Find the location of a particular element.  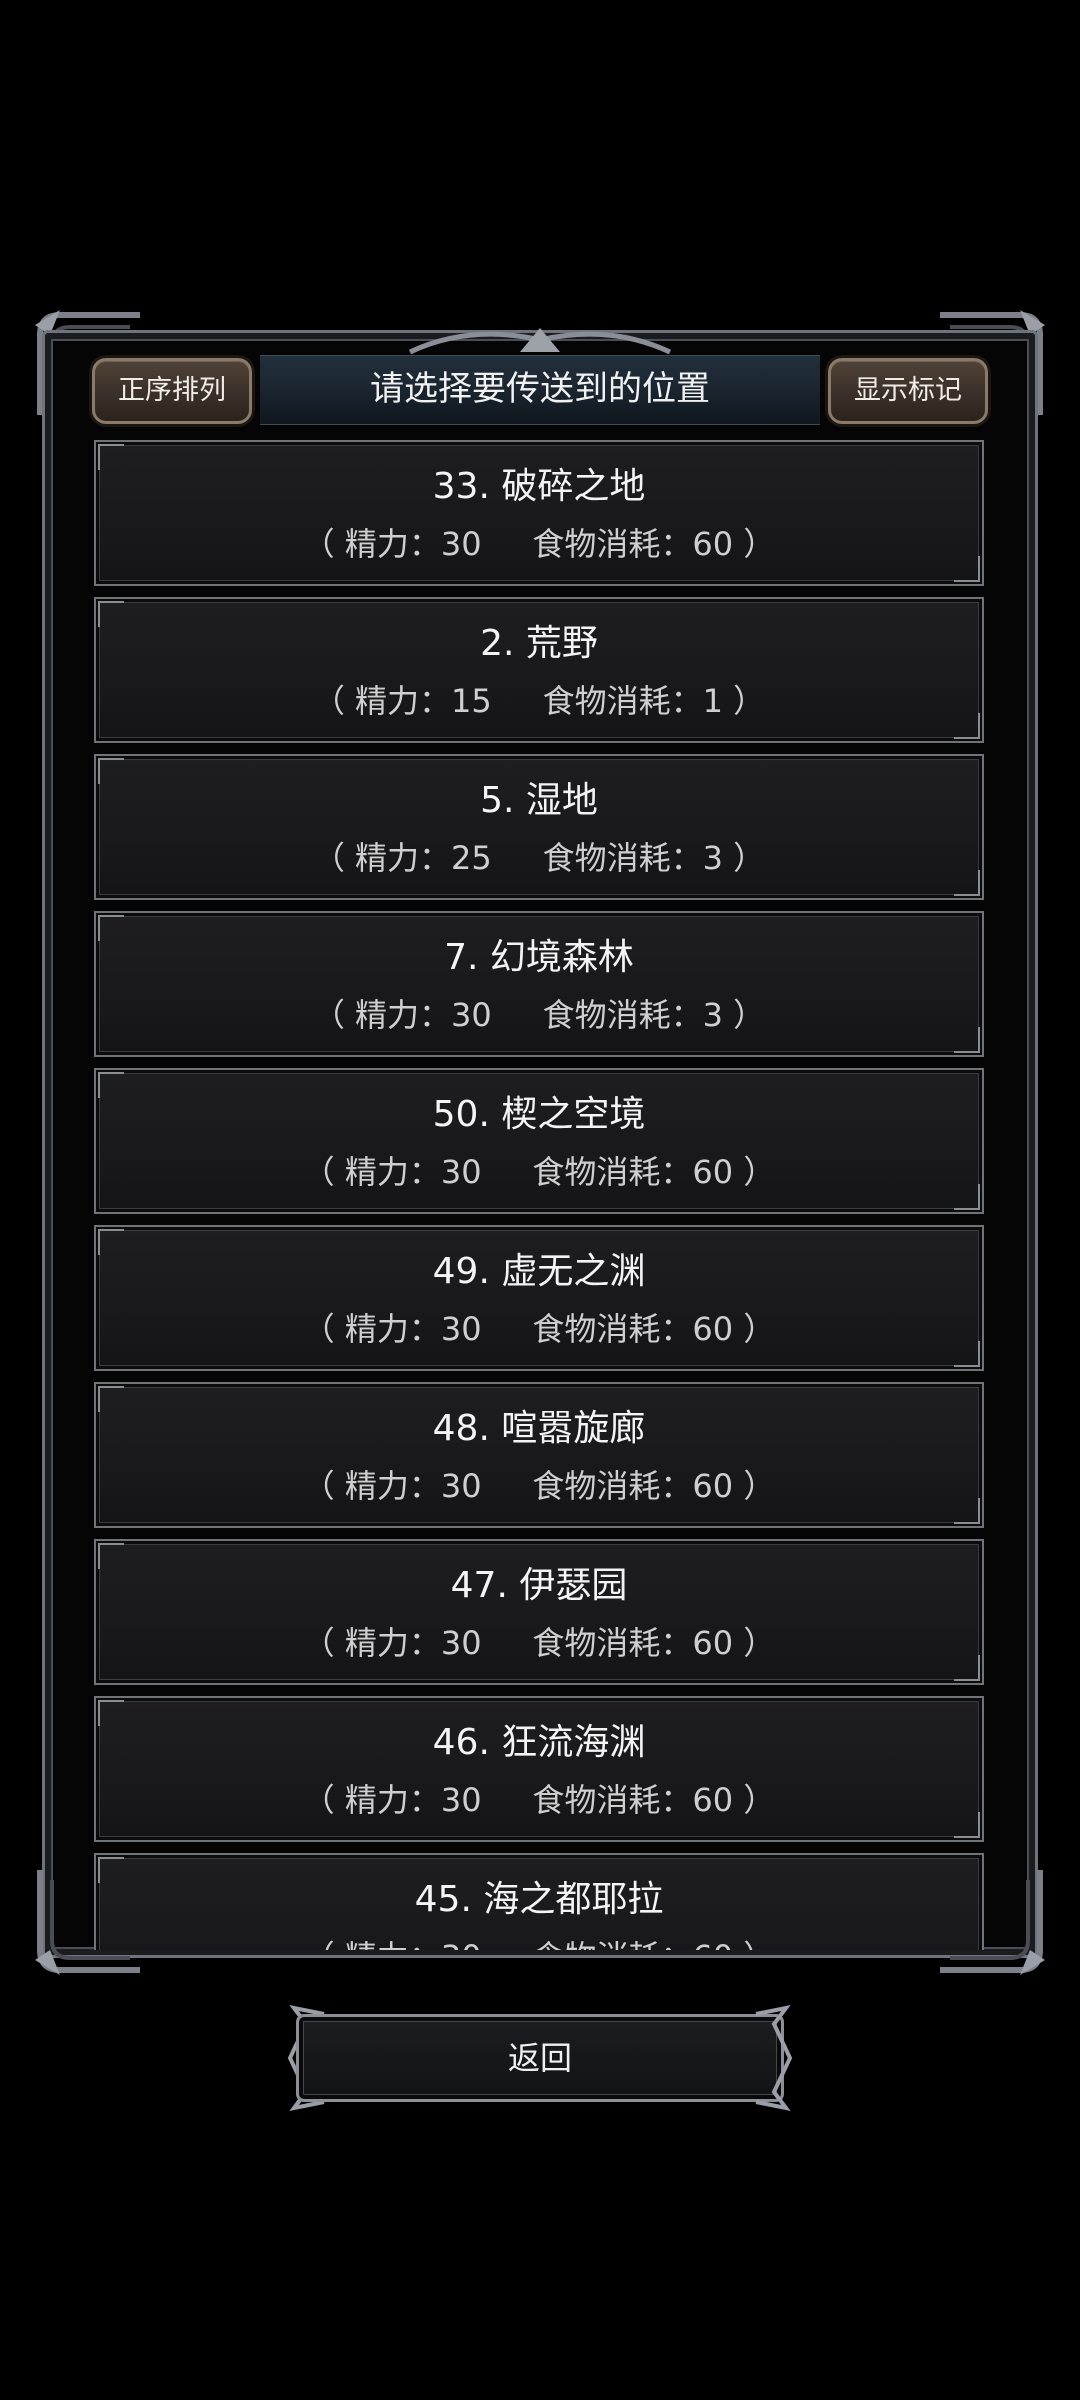

location-name: 2. 荒野 is located at coordinates (539, 643).